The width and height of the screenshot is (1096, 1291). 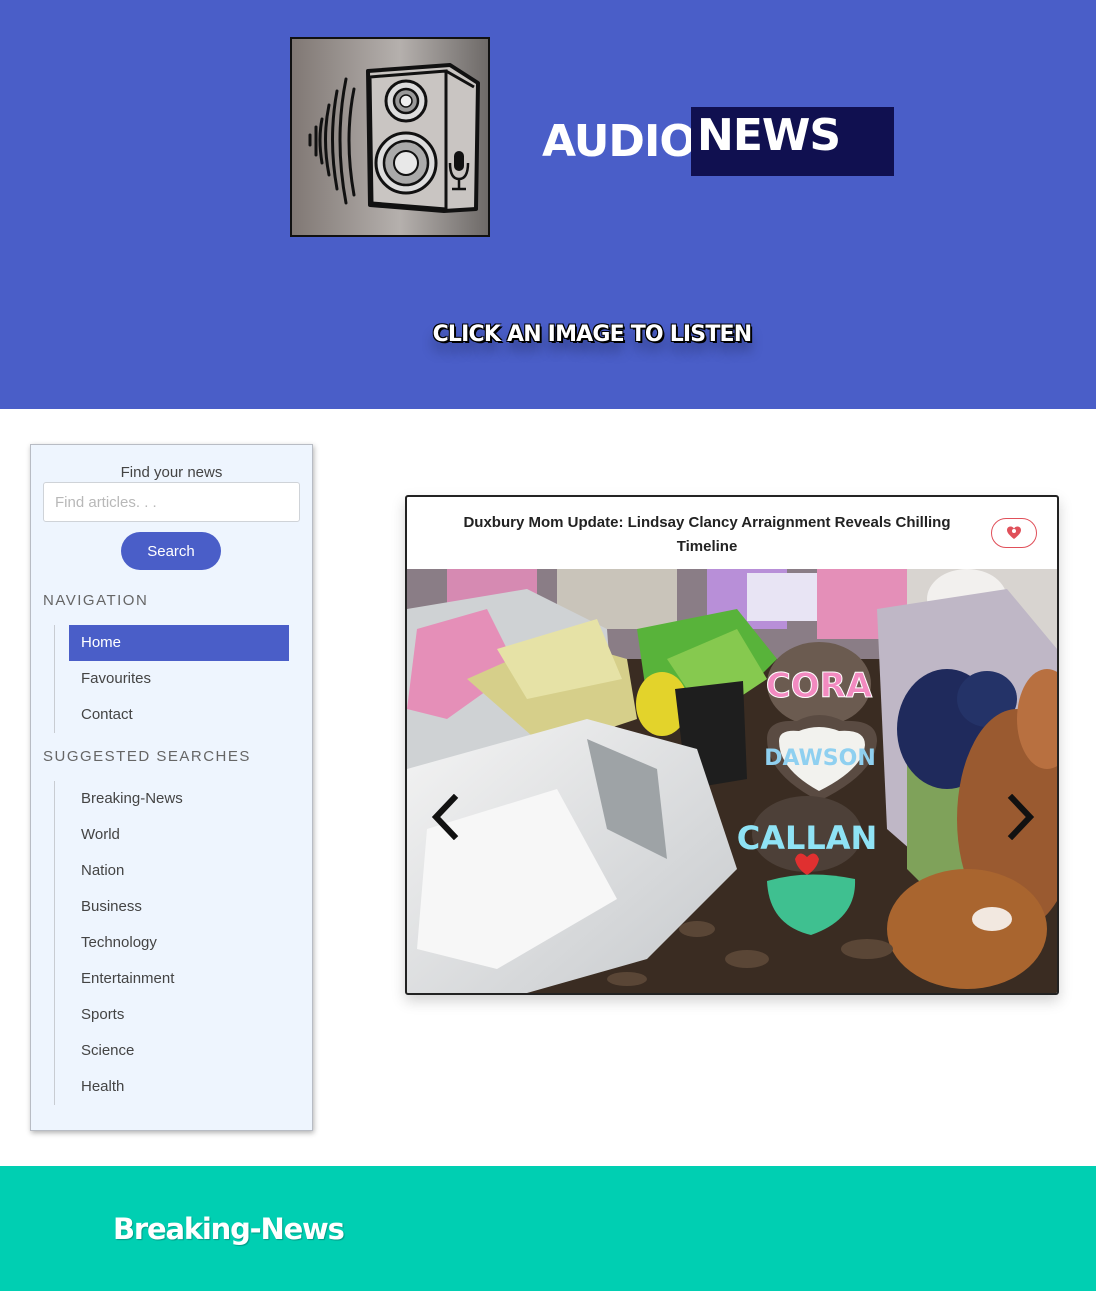 I want to click on navigation-heading: NAVIGATION, so click(x=96, y=600).